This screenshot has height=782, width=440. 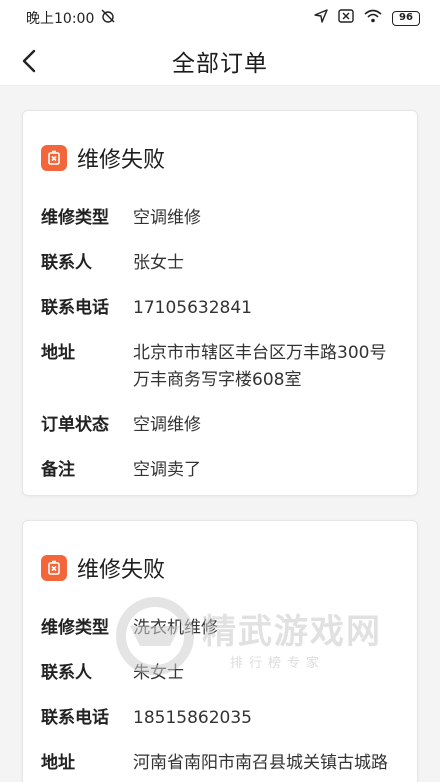 What do you see at coordinates (220, 425) in the screenshot?
I see `field-order-status: 订单状态 空调维修` at bounding box center [220, 425].